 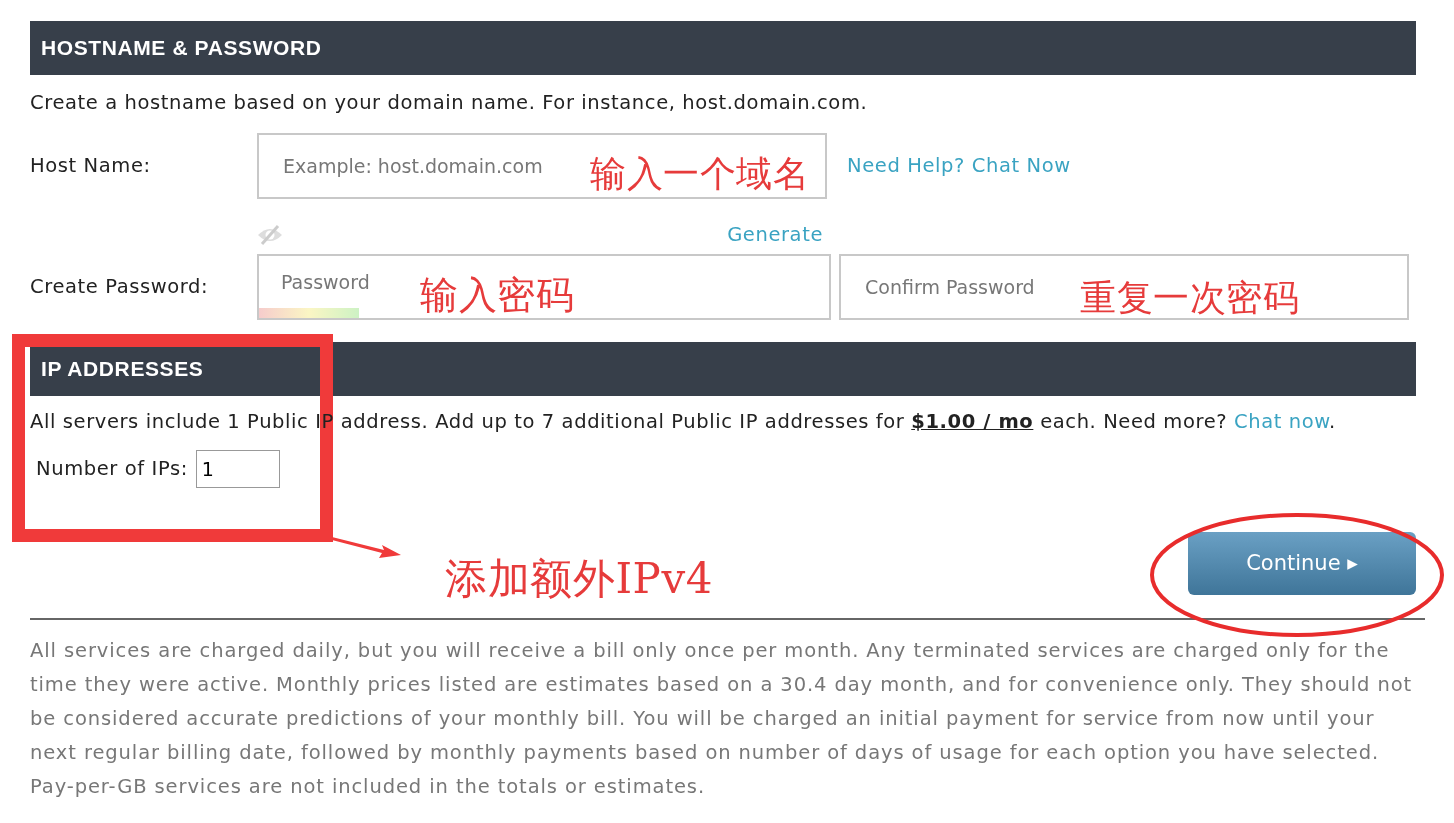 I want to click on annotation-text: 输入密码, so click(x=497, y=295).